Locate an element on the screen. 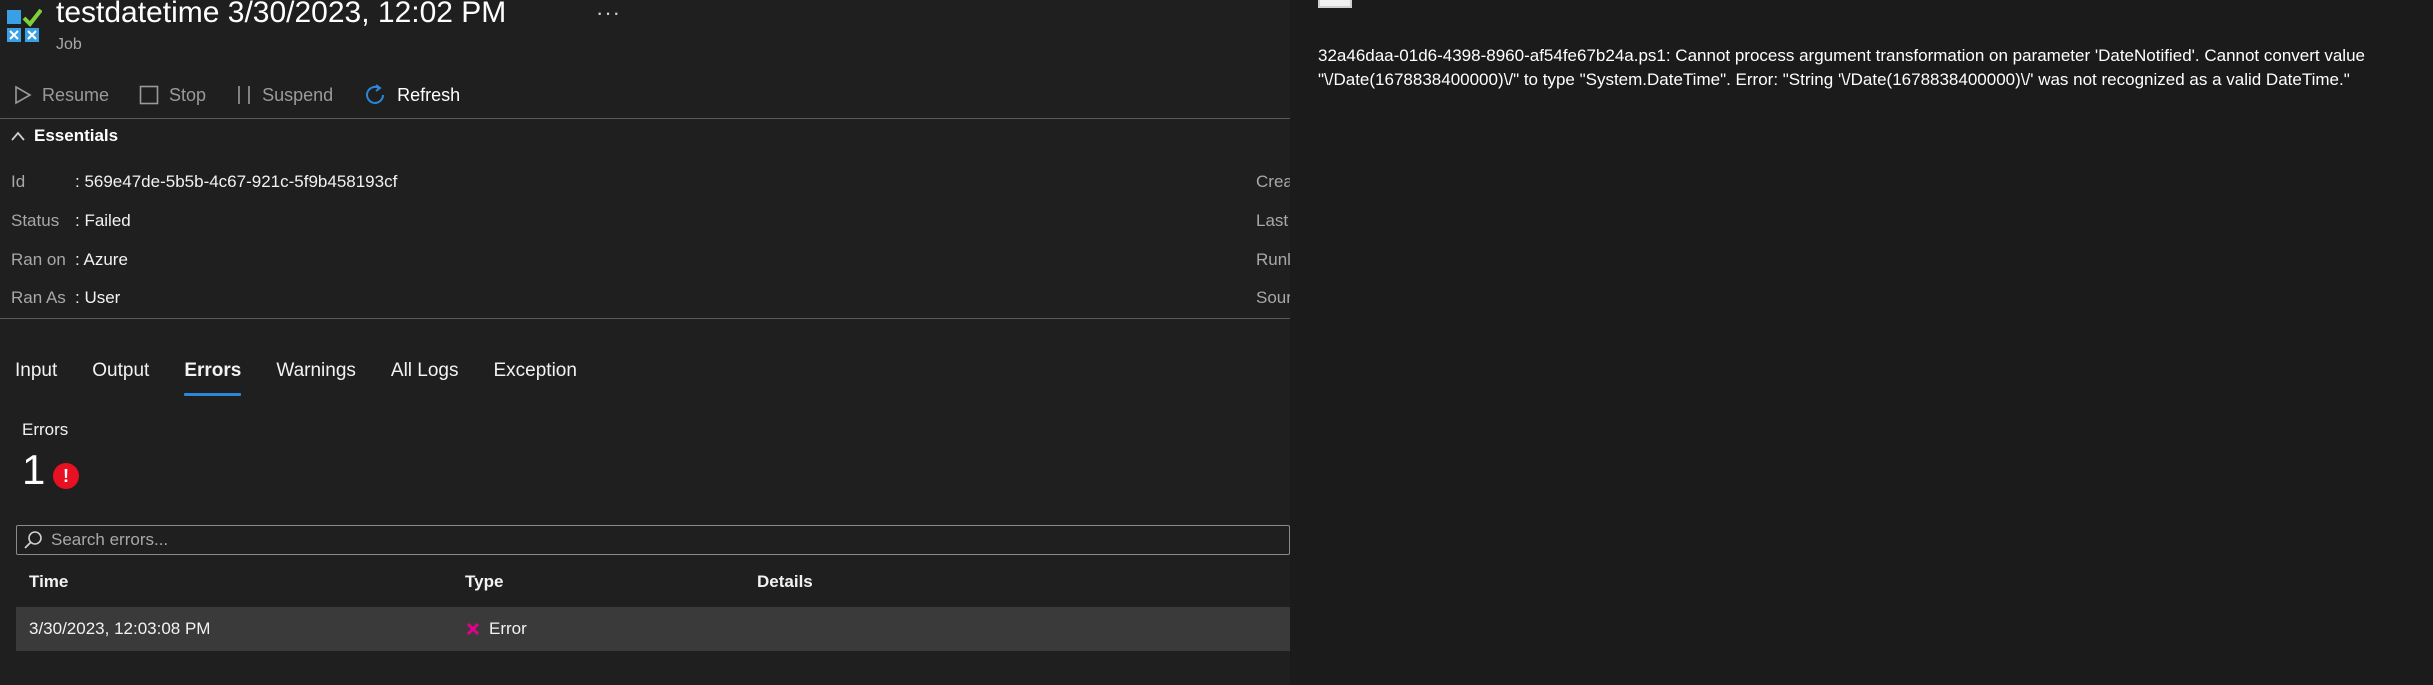 The width and height of the screenshot is (2433, 685). row-type-label: Error is located at coordinates (508, 628).